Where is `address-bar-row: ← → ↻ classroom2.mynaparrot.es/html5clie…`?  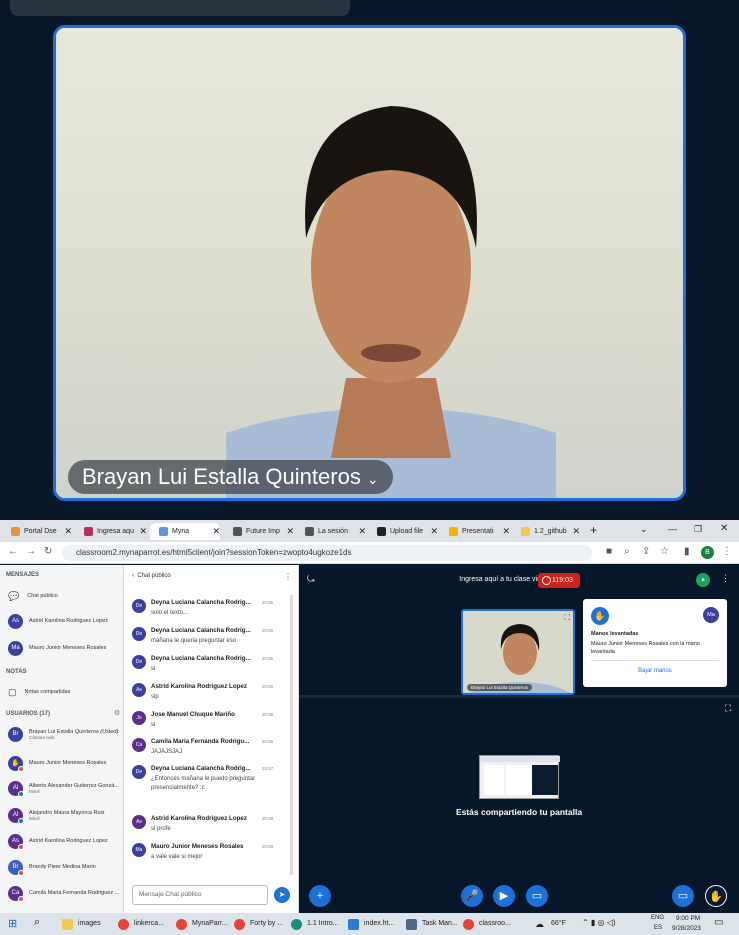 address-bar-row: ← → ↻ classroom2.mynaparrot.es/html5clie… is located at coordinates (369, 553).